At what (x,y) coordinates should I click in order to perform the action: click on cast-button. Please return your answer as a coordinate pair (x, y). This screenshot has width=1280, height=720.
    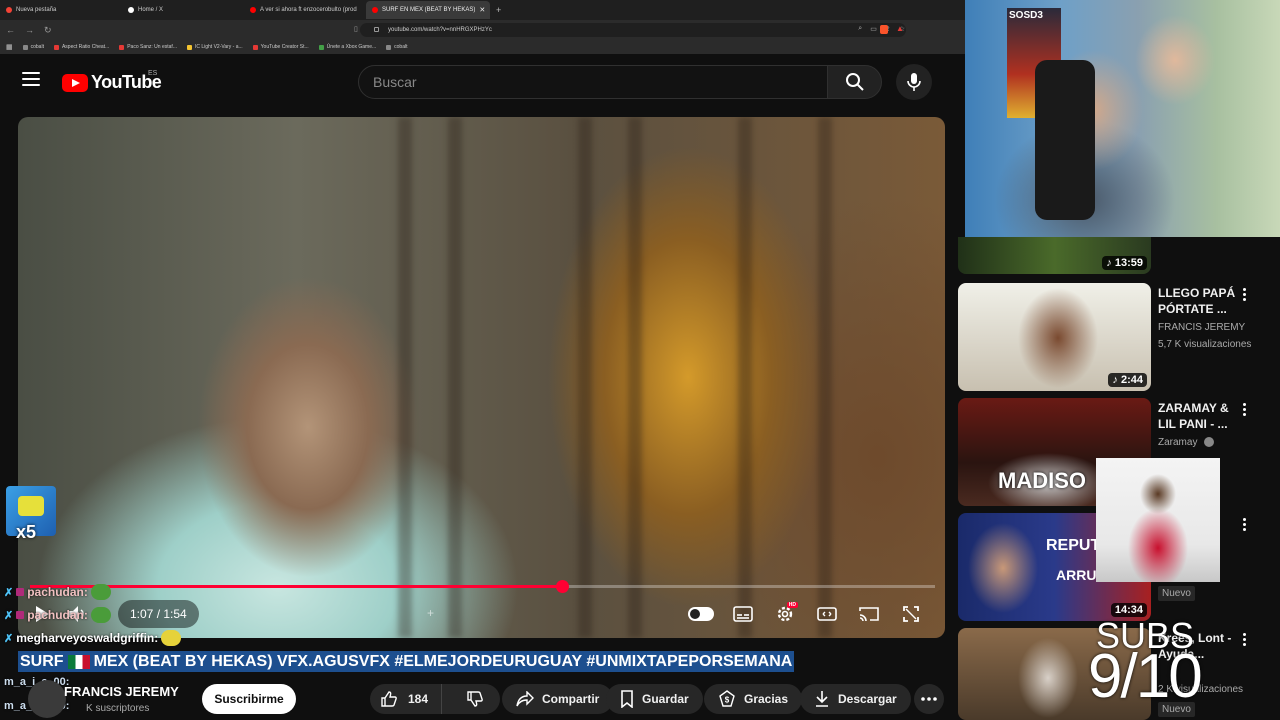
    Looking at the image, I should click on (869, 614).